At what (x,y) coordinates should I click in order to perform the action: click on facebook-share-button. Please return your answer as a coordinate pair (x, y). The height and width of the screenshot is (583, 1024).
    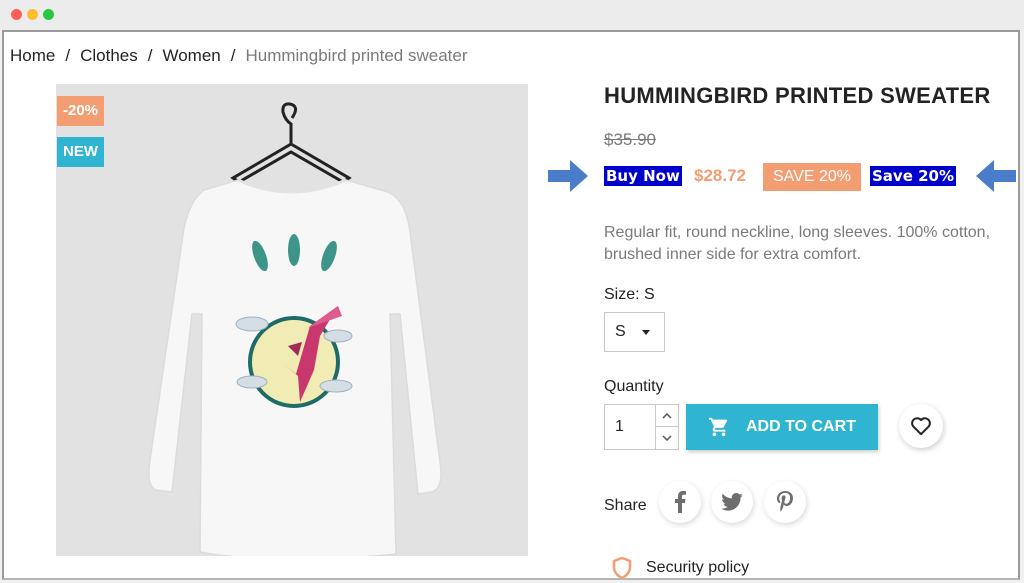
    Looking at the image, I should click on (680, 502).